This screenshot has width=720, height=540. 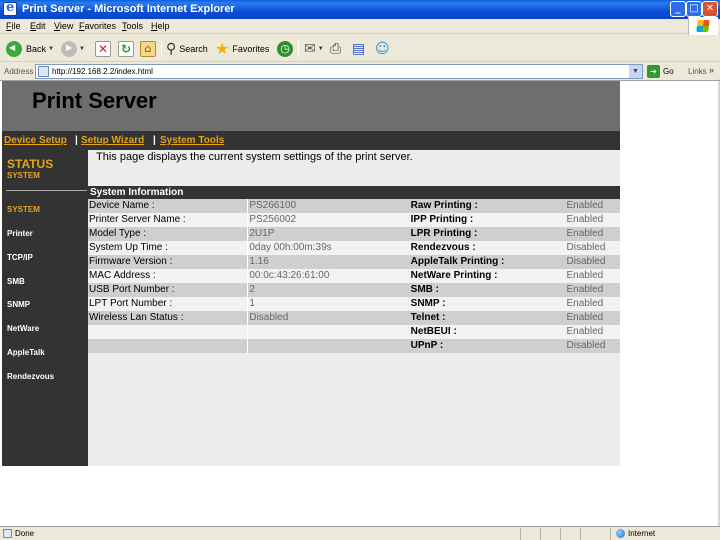 I want to click on section-title: System Information, so click(x=354, y=192).